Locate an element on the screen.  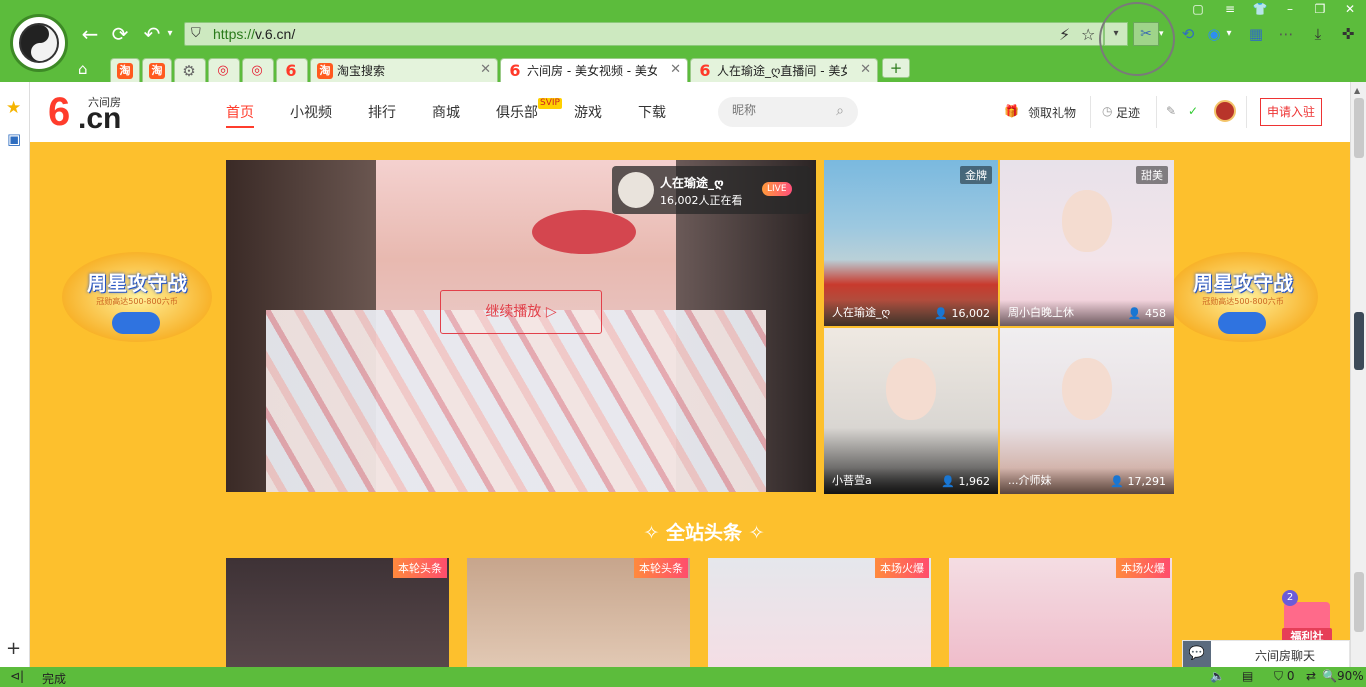
favorites-star-icon: ★ is located at coordinates (13, 108).